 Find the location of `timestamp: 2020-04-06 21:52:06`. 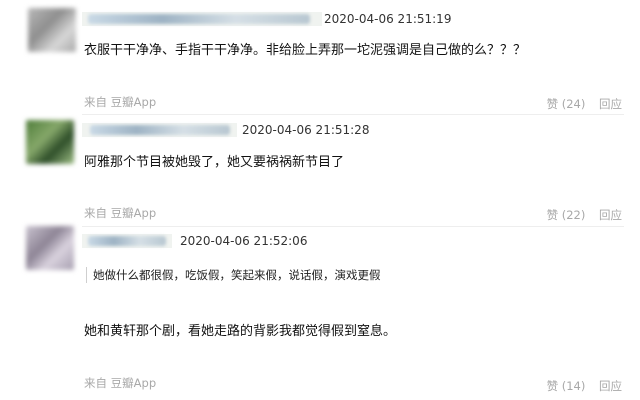

timestamp: 2020-04-06 21:52:06 is located at coordinates (244, 241).